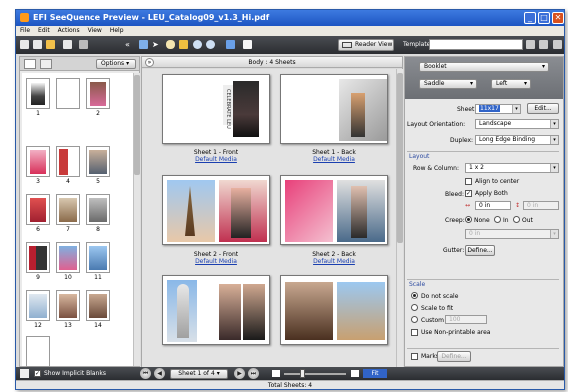  Describe the element at coordinates (484, 67) in the screenshot. I see `mode-dropdown: Booklet` at that location.